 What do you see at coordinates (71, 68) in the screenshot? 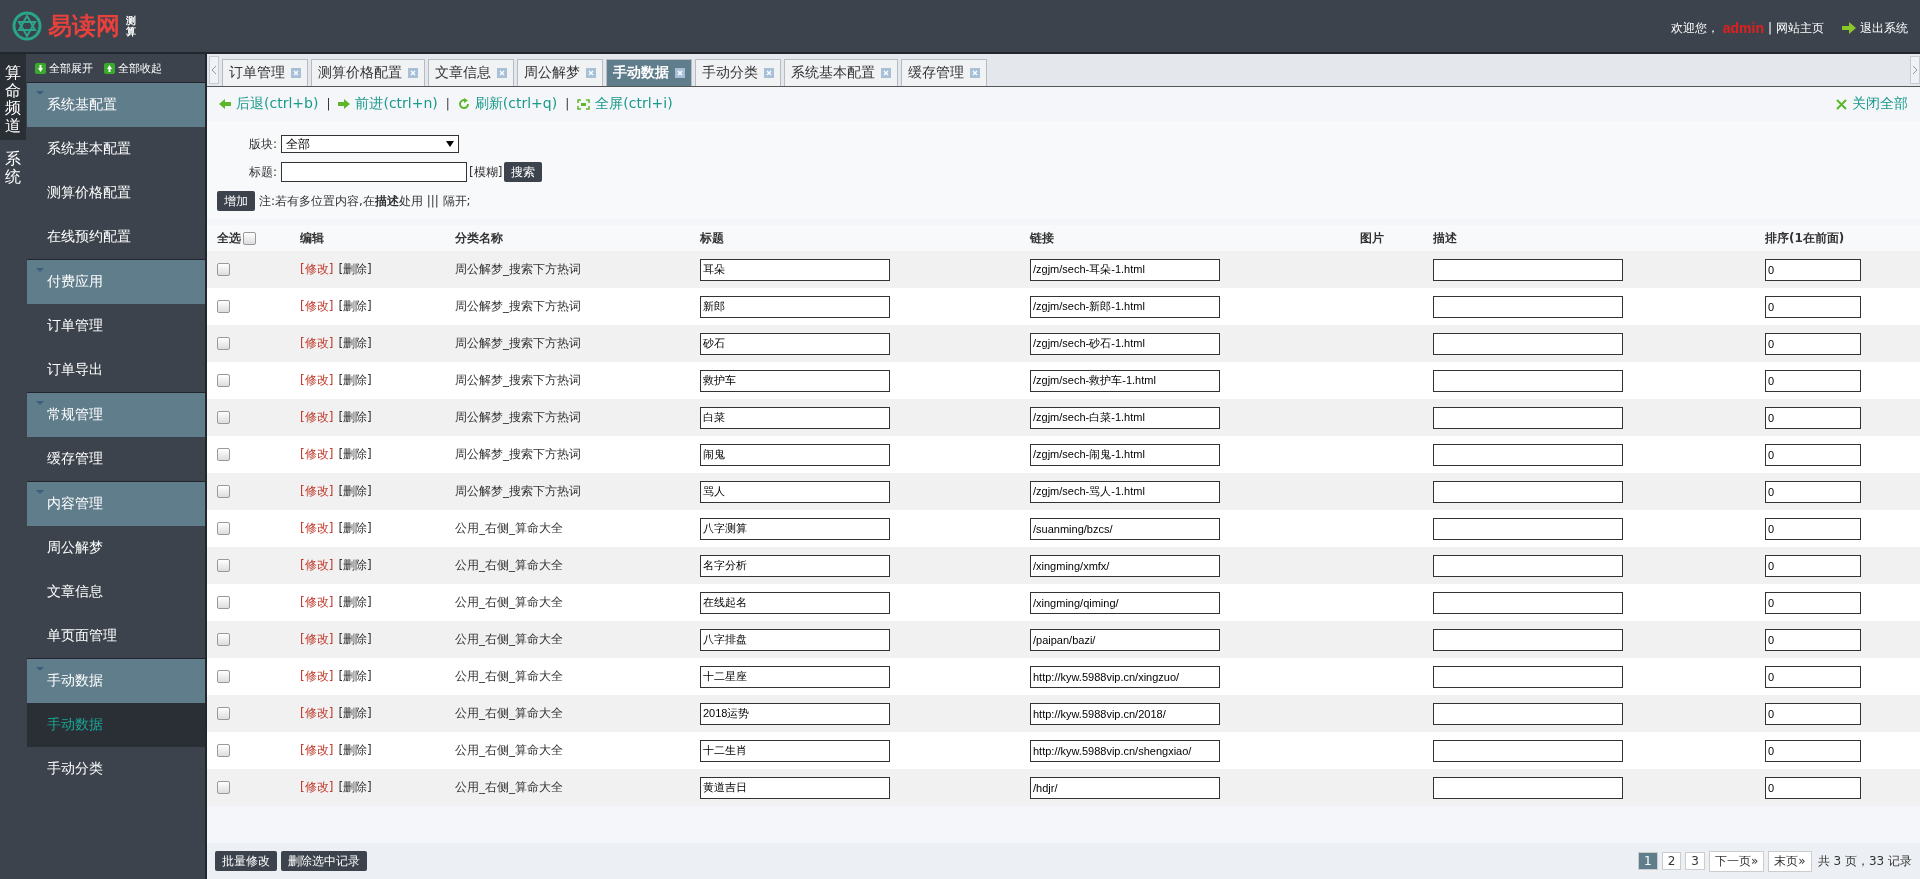
I see `expand-all-link: 全部展开` at bounding box center [71, 68].